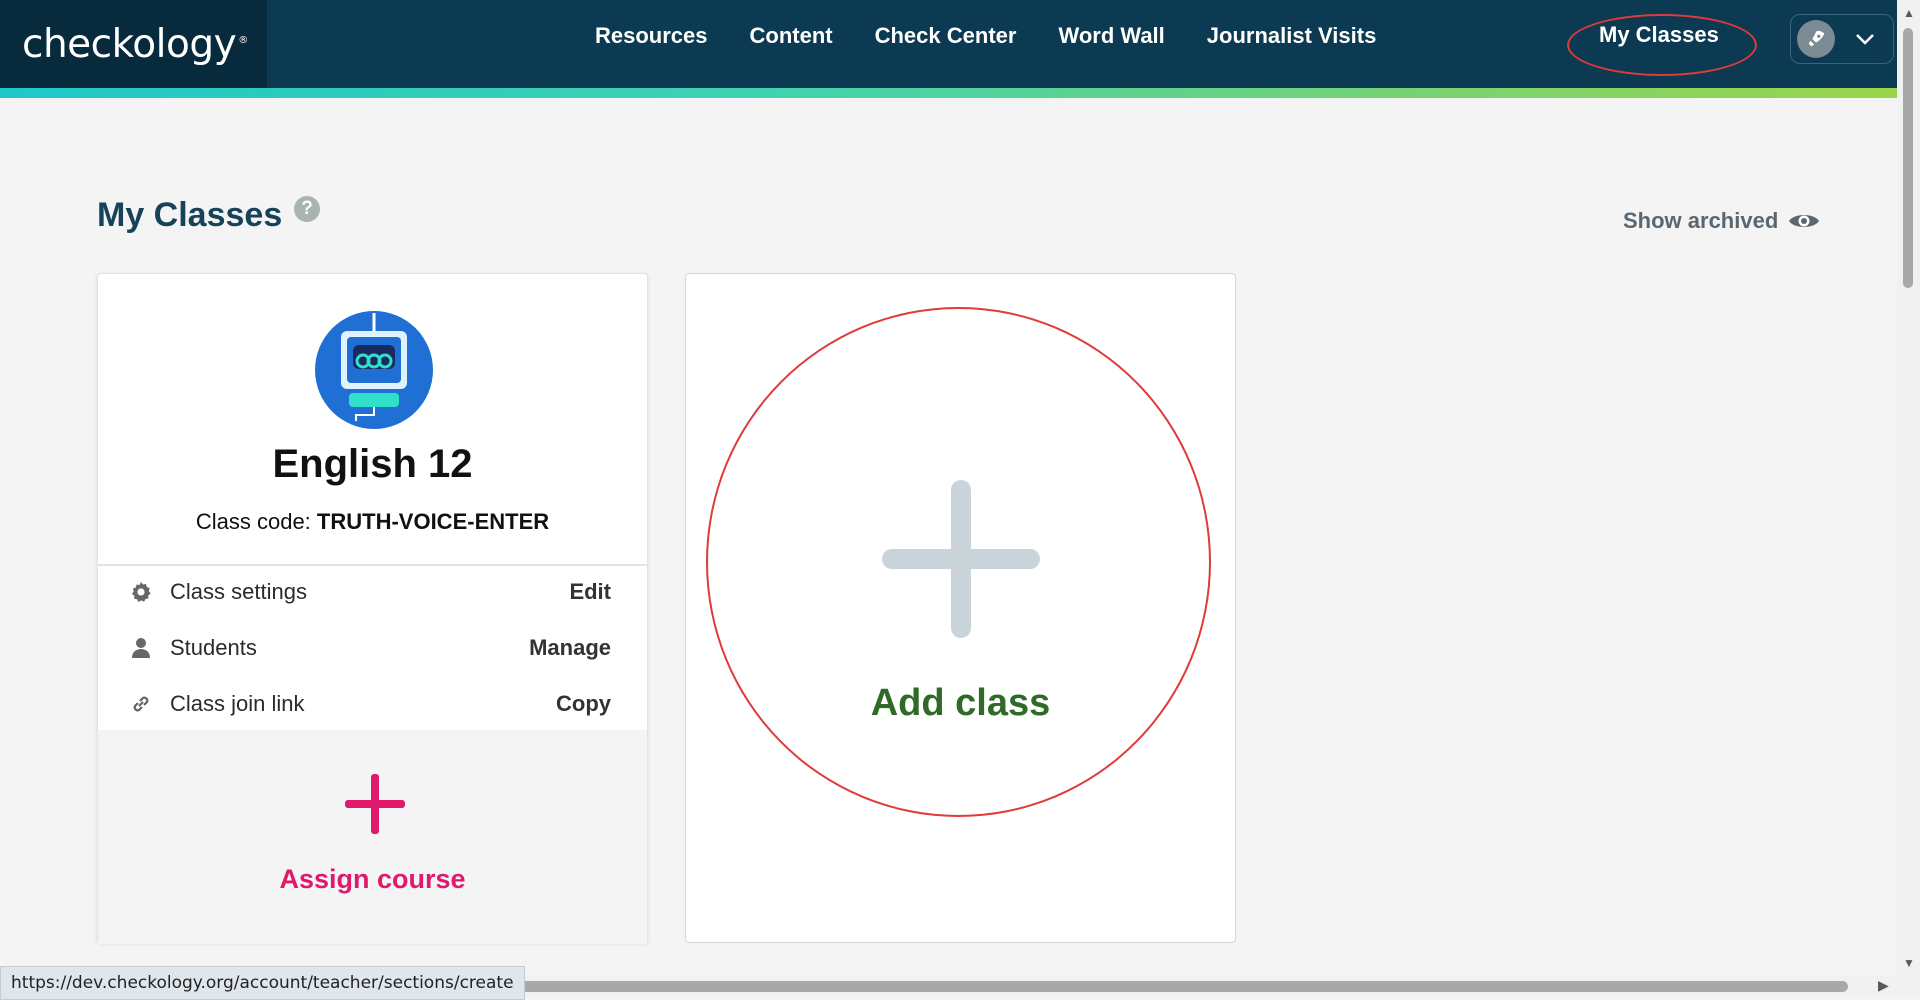 The width and height of the screenshot is (1920, 1000). Describe the element at coordinates (433, 521) in the screenshot. I see `class-code-value: TRUTH-VOICE-ENTER` at that location.